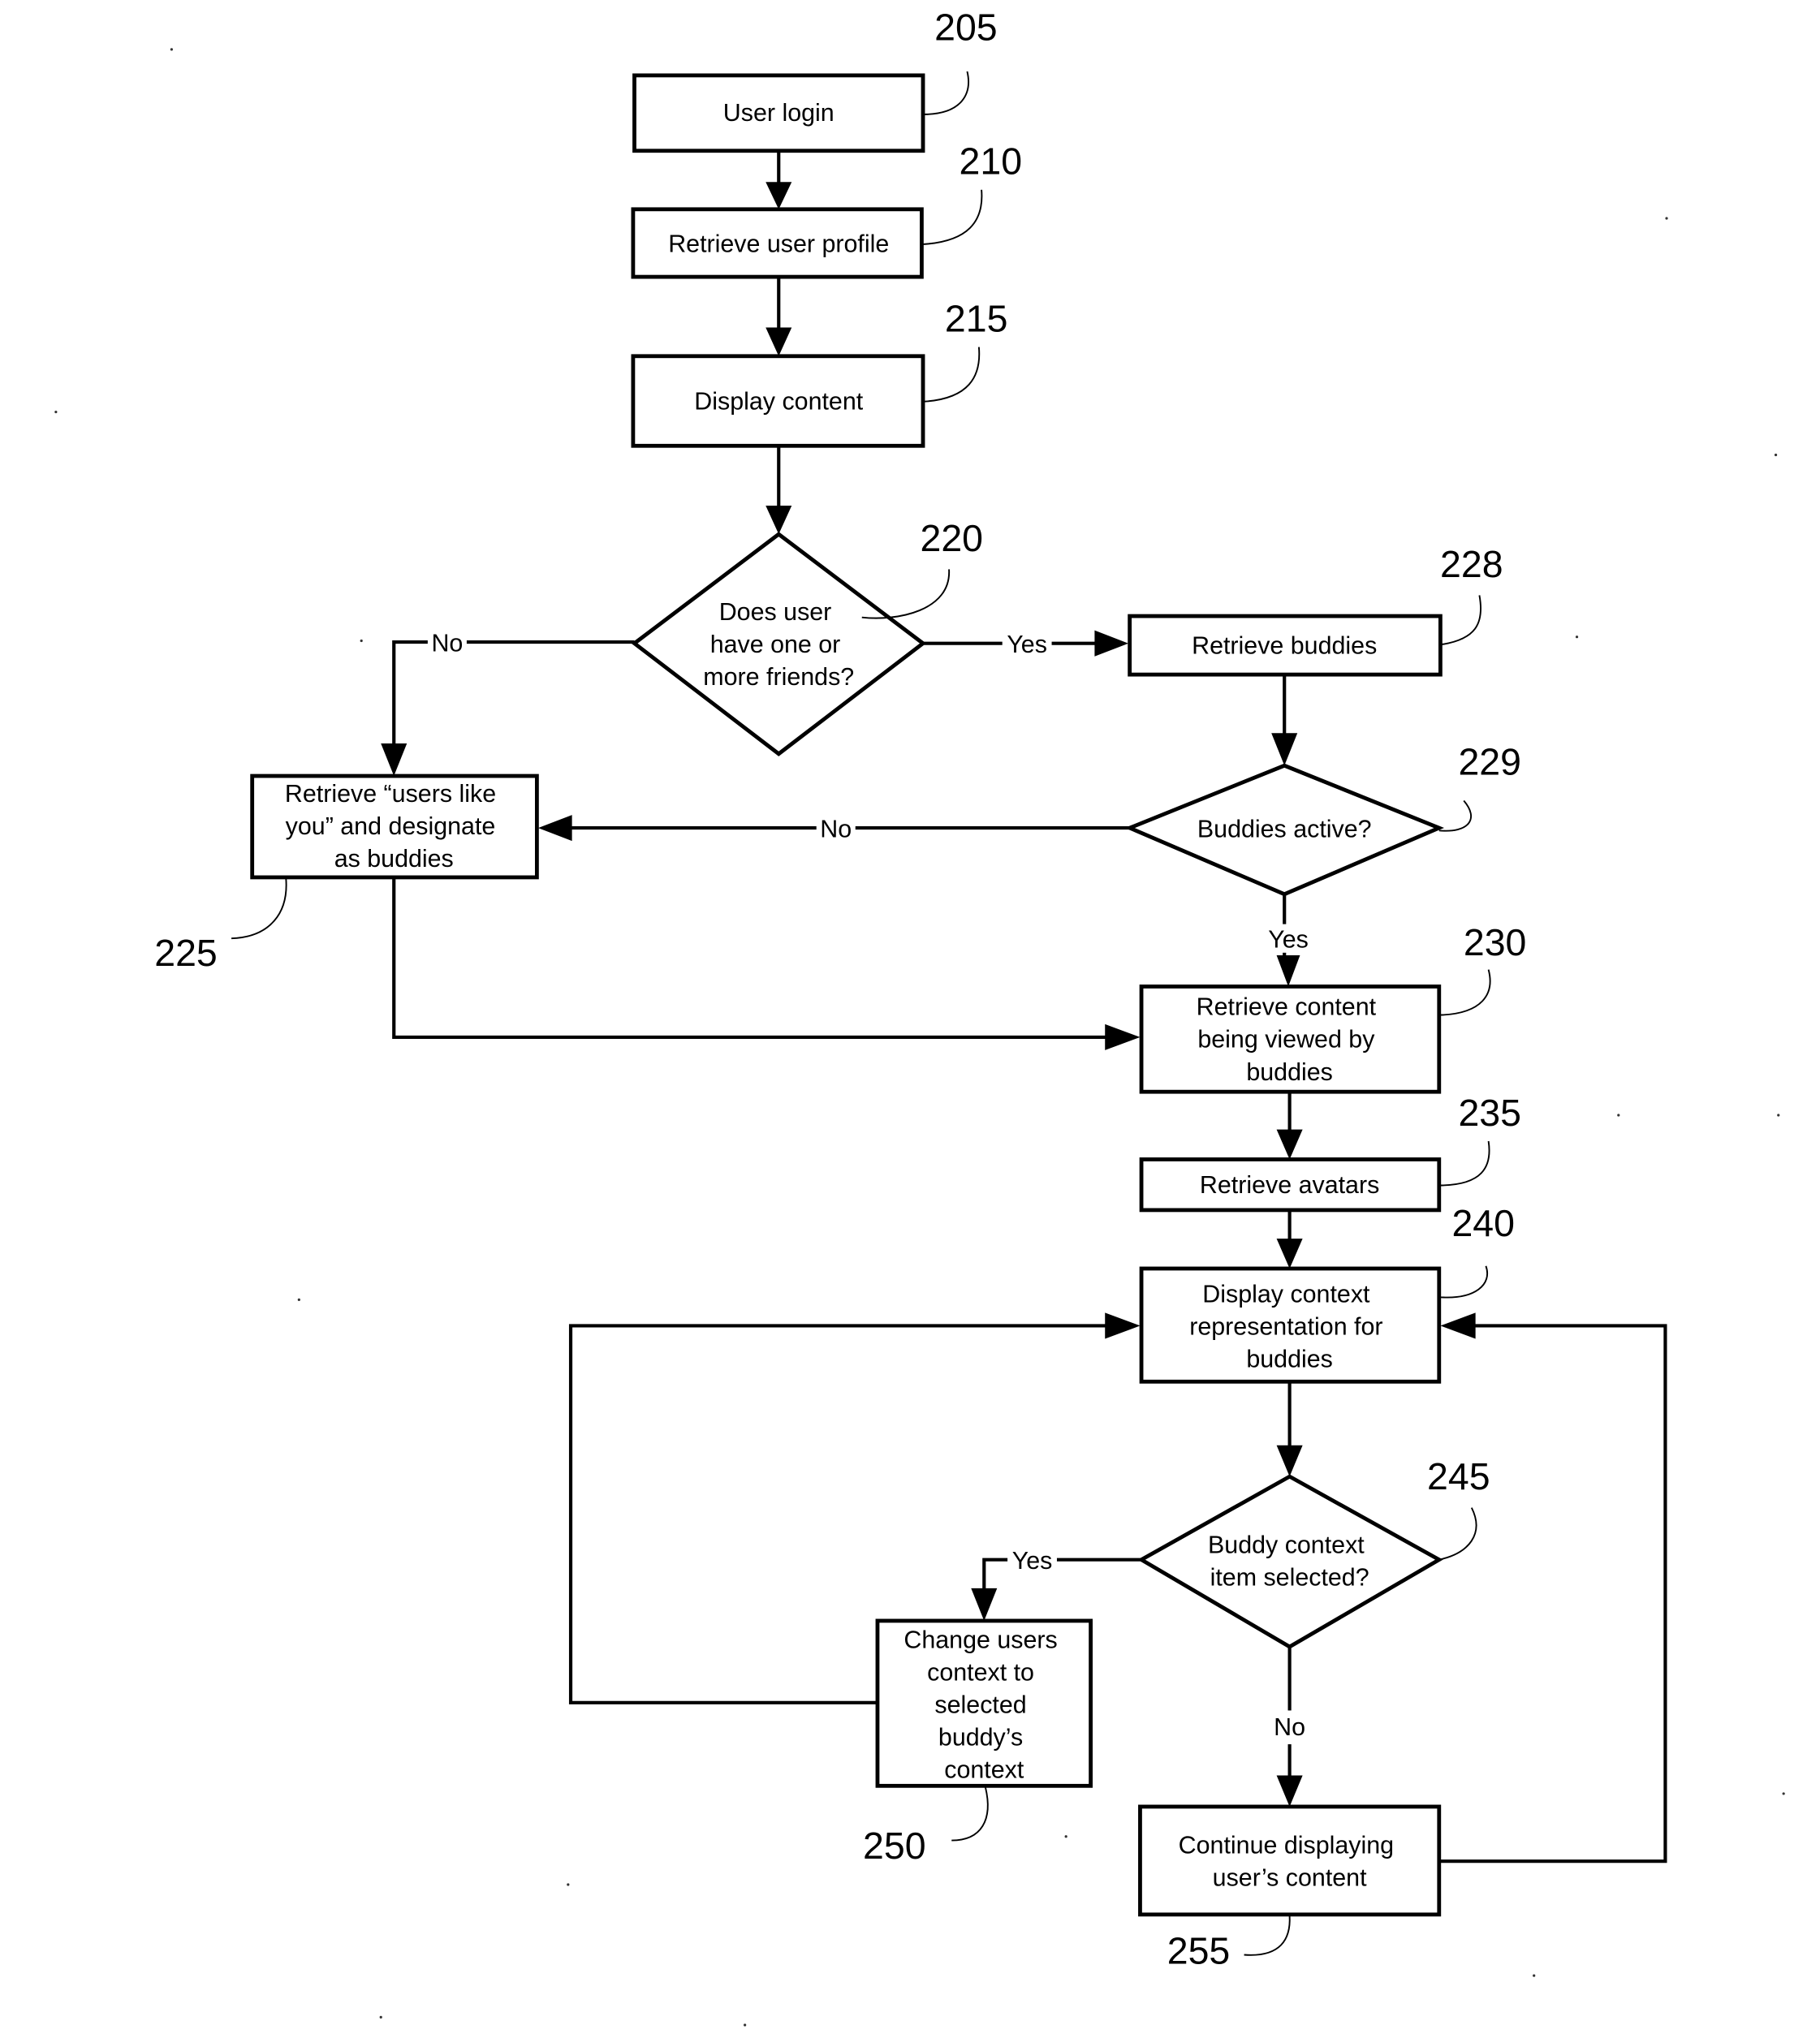 This screenshot has width=1820, height=2038. I want to click on node-215-text: Display content, so click(778, 401).